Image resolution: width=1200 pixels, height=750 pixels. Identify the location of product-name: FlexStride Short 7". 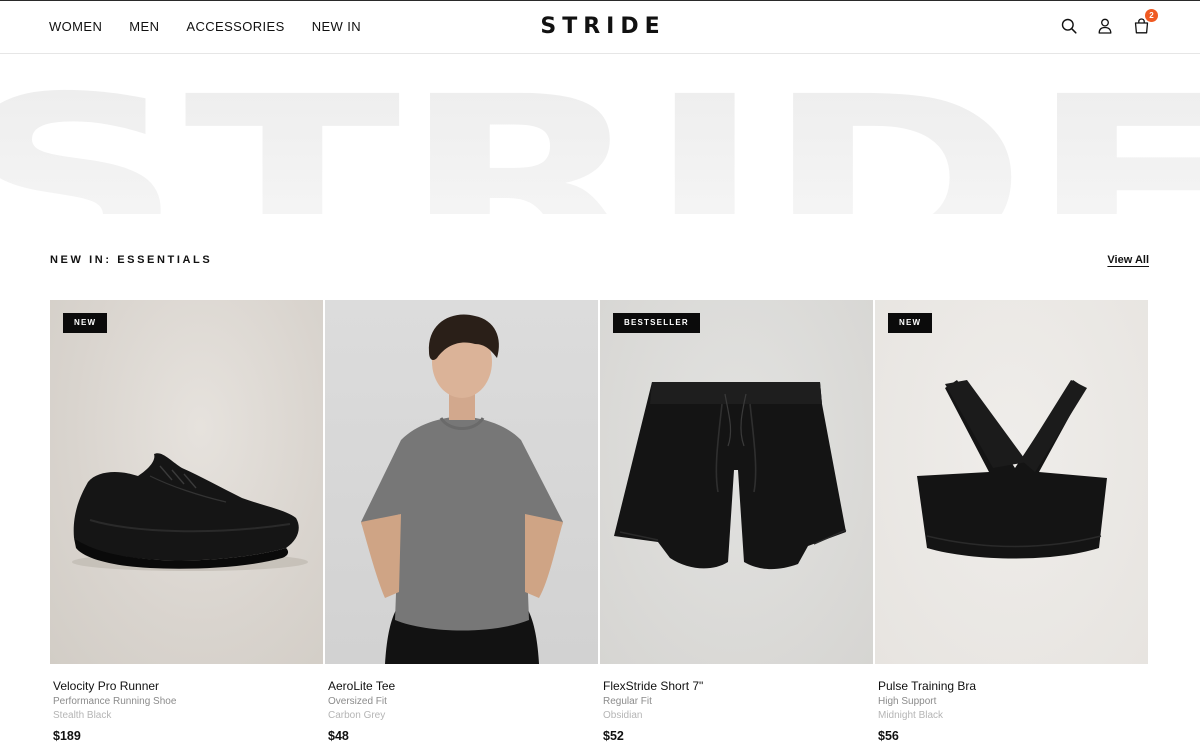
(736, 686).